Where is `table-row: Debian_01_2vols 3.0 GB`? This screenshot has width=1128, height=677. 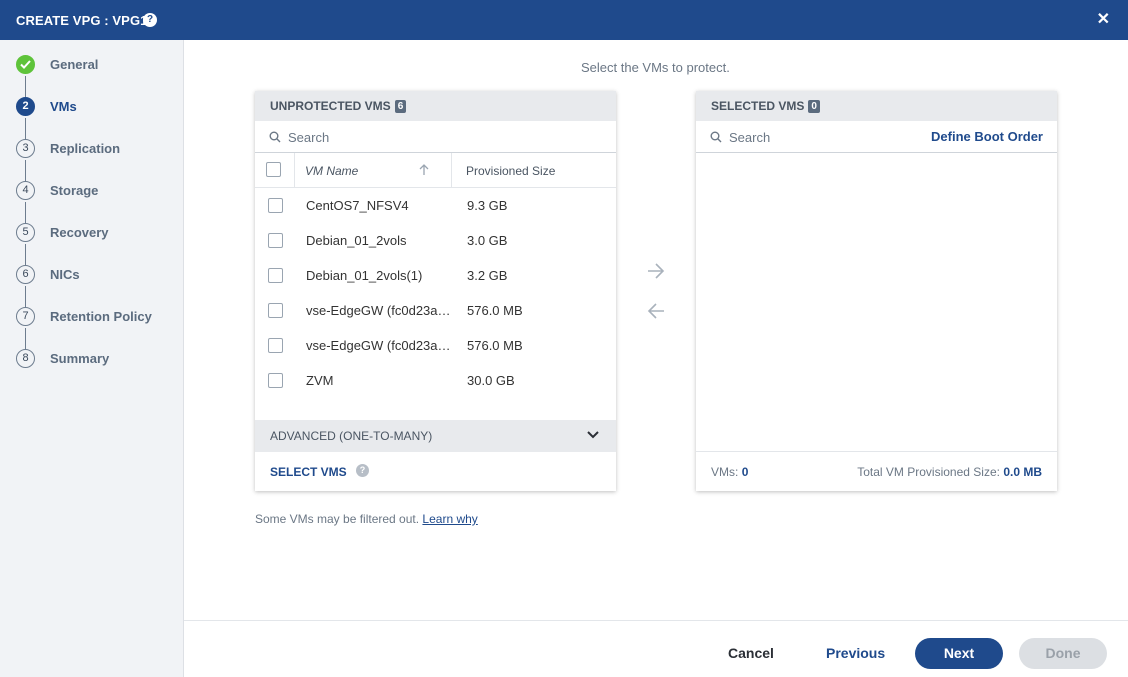 table-row: Debian_01_2vols 3.0 GB is located at coordinates (435, 240).